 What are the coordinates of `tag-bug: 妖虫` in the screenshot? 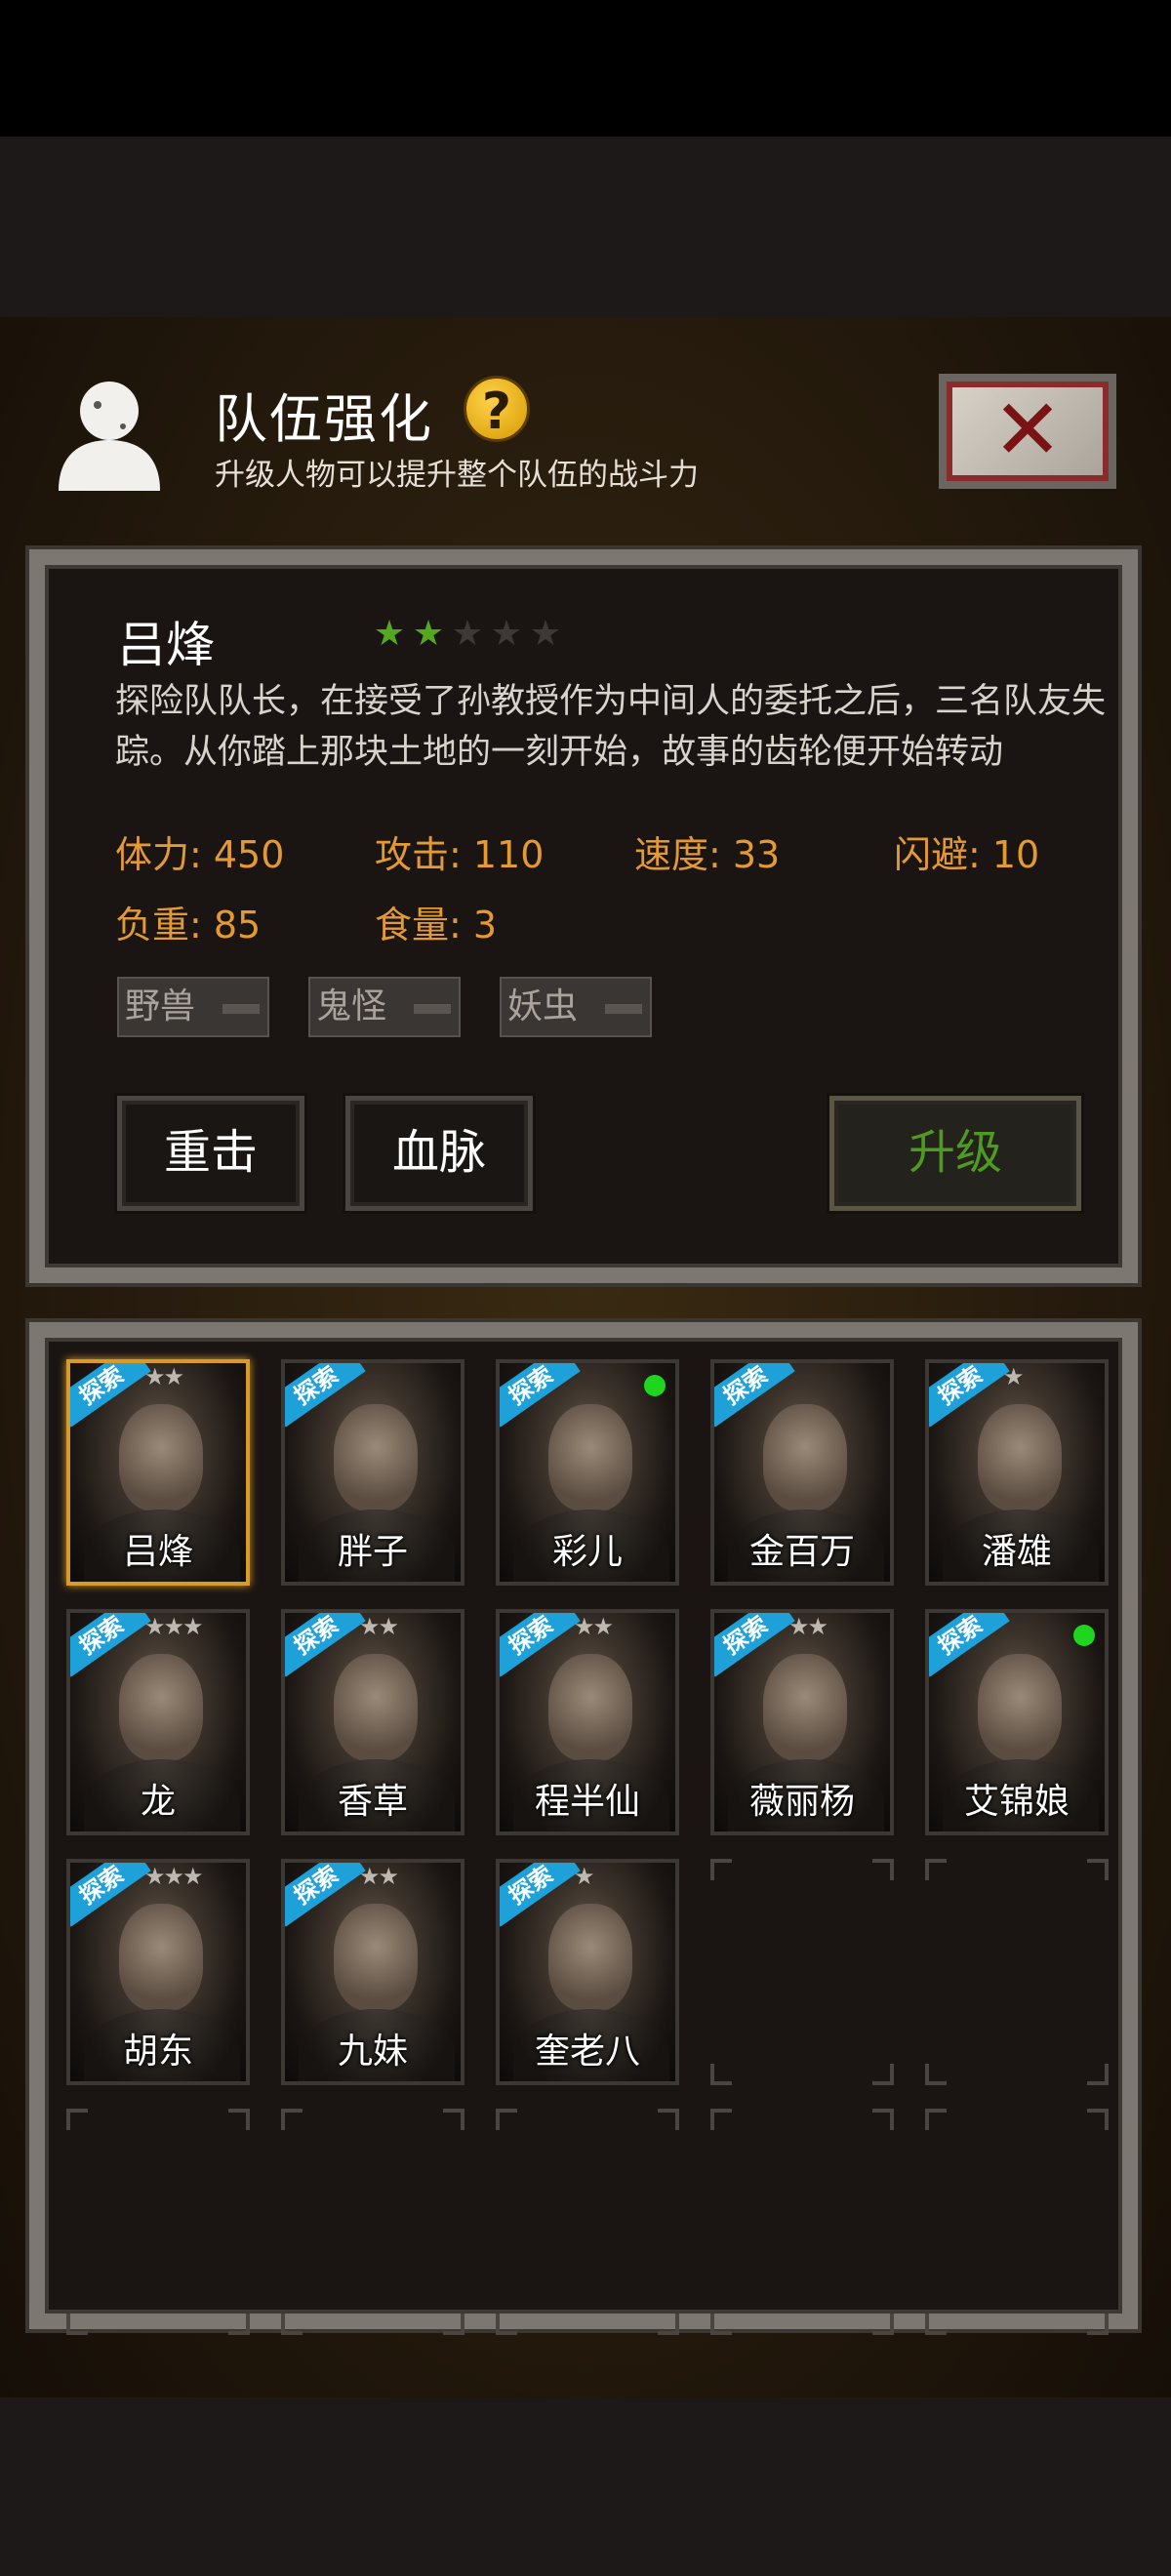 It's located at (576, 1007).